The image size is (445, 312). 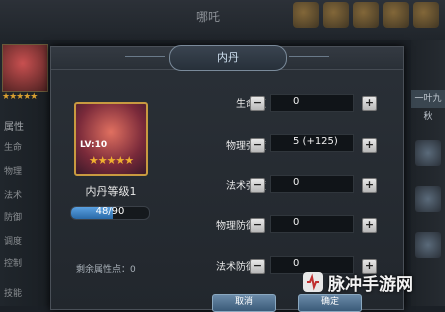 What do you see at coordinates (94, 145) in the screenshot?
I see `hero-level-badge: LV:10` at bounding box center [94, 145].